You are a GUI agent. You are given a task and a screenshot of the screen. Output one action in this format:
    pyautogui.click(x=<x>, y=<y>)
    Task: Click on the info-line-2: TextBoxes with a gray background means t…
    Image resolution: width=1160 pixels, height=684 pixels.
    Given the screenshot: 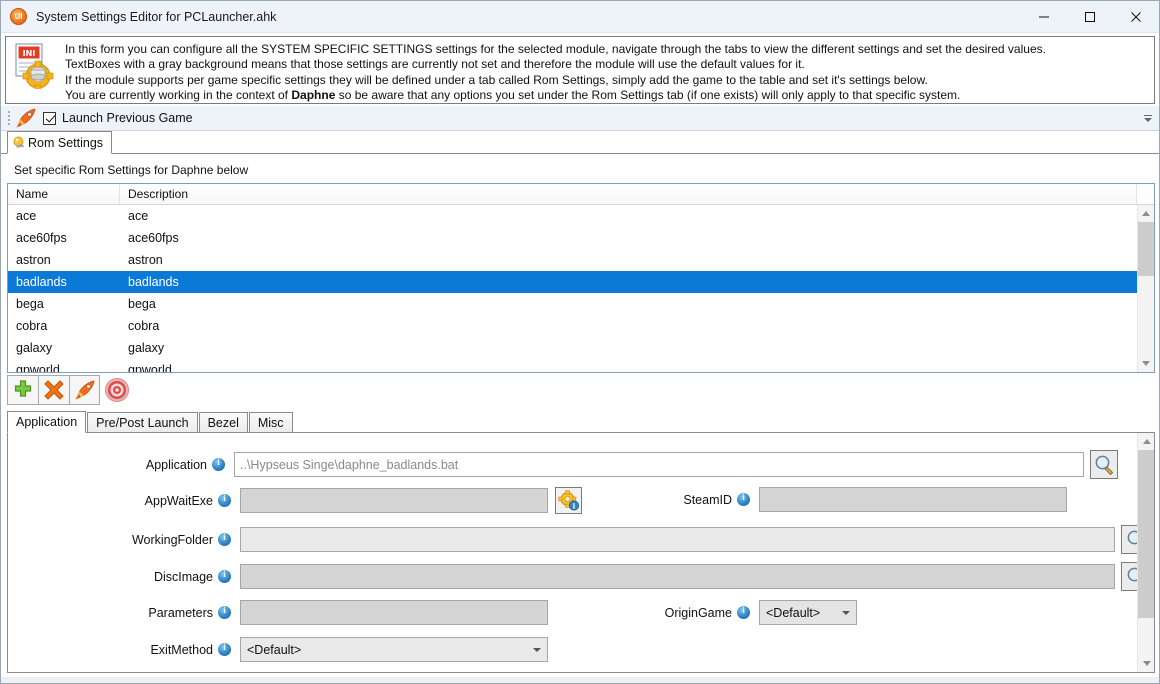 What is the action you would take?
    pyautogui.click(x=435, y=64)
    